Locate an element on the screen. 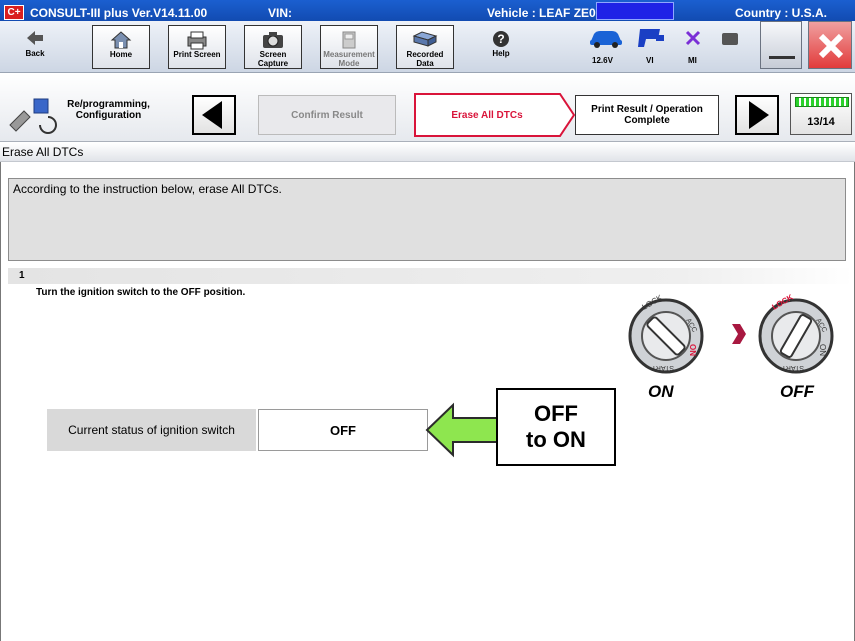  callout-line-2: to ON is located at coordinates (556, 439).